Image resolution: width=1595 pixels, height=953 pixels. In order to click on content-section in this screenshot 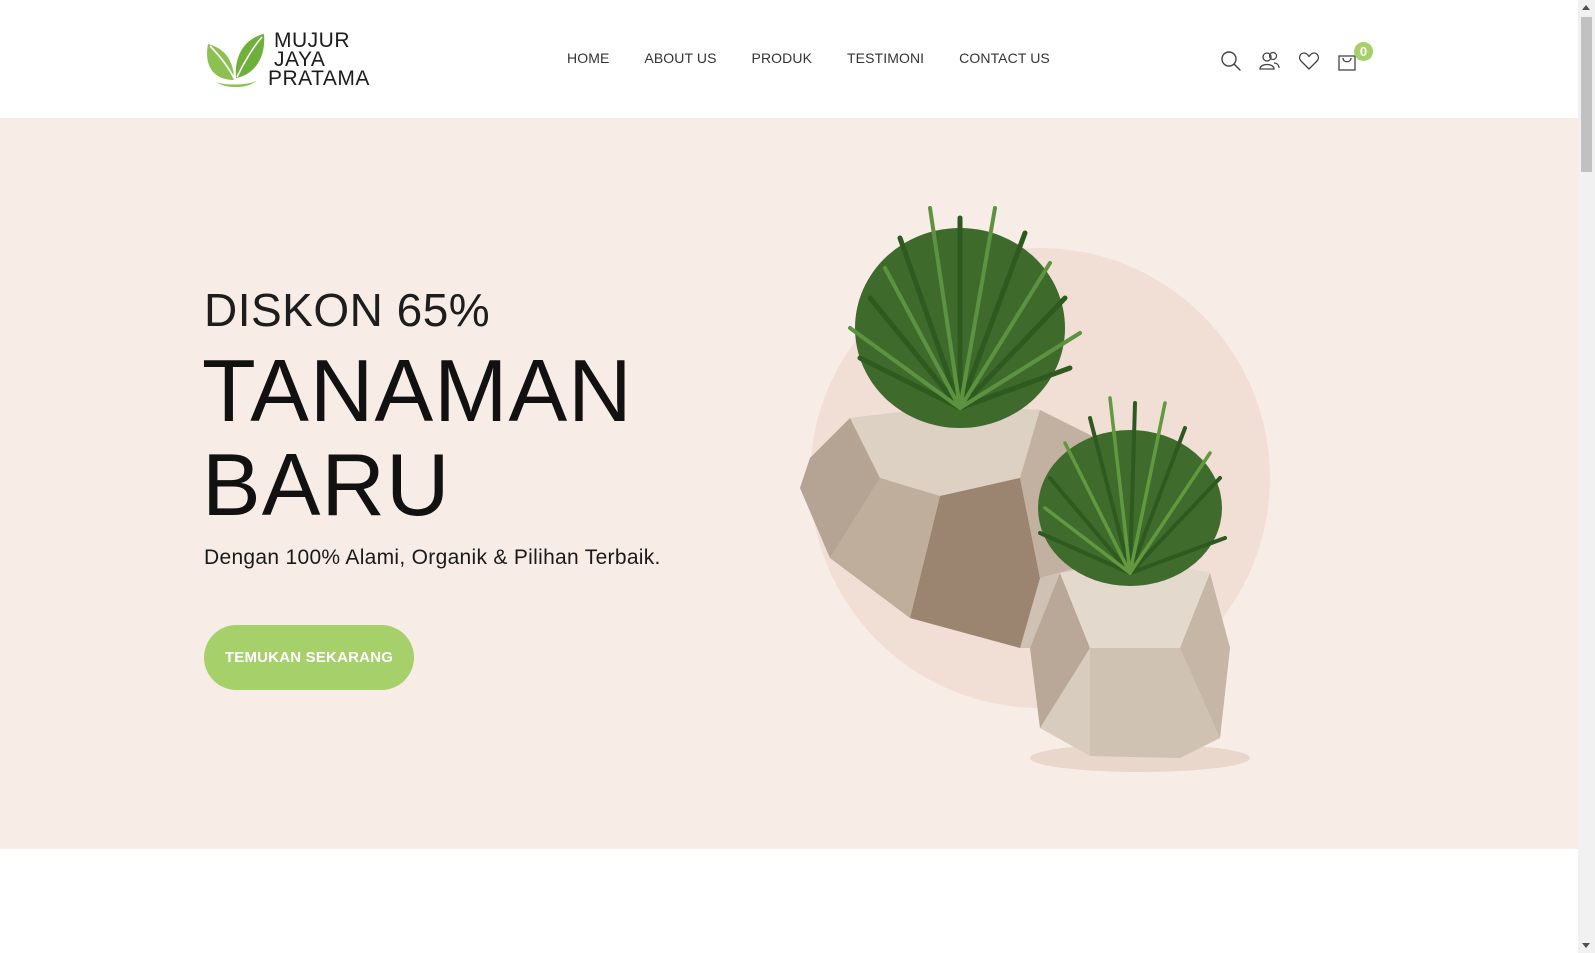, I will do `click(789, 901)`.